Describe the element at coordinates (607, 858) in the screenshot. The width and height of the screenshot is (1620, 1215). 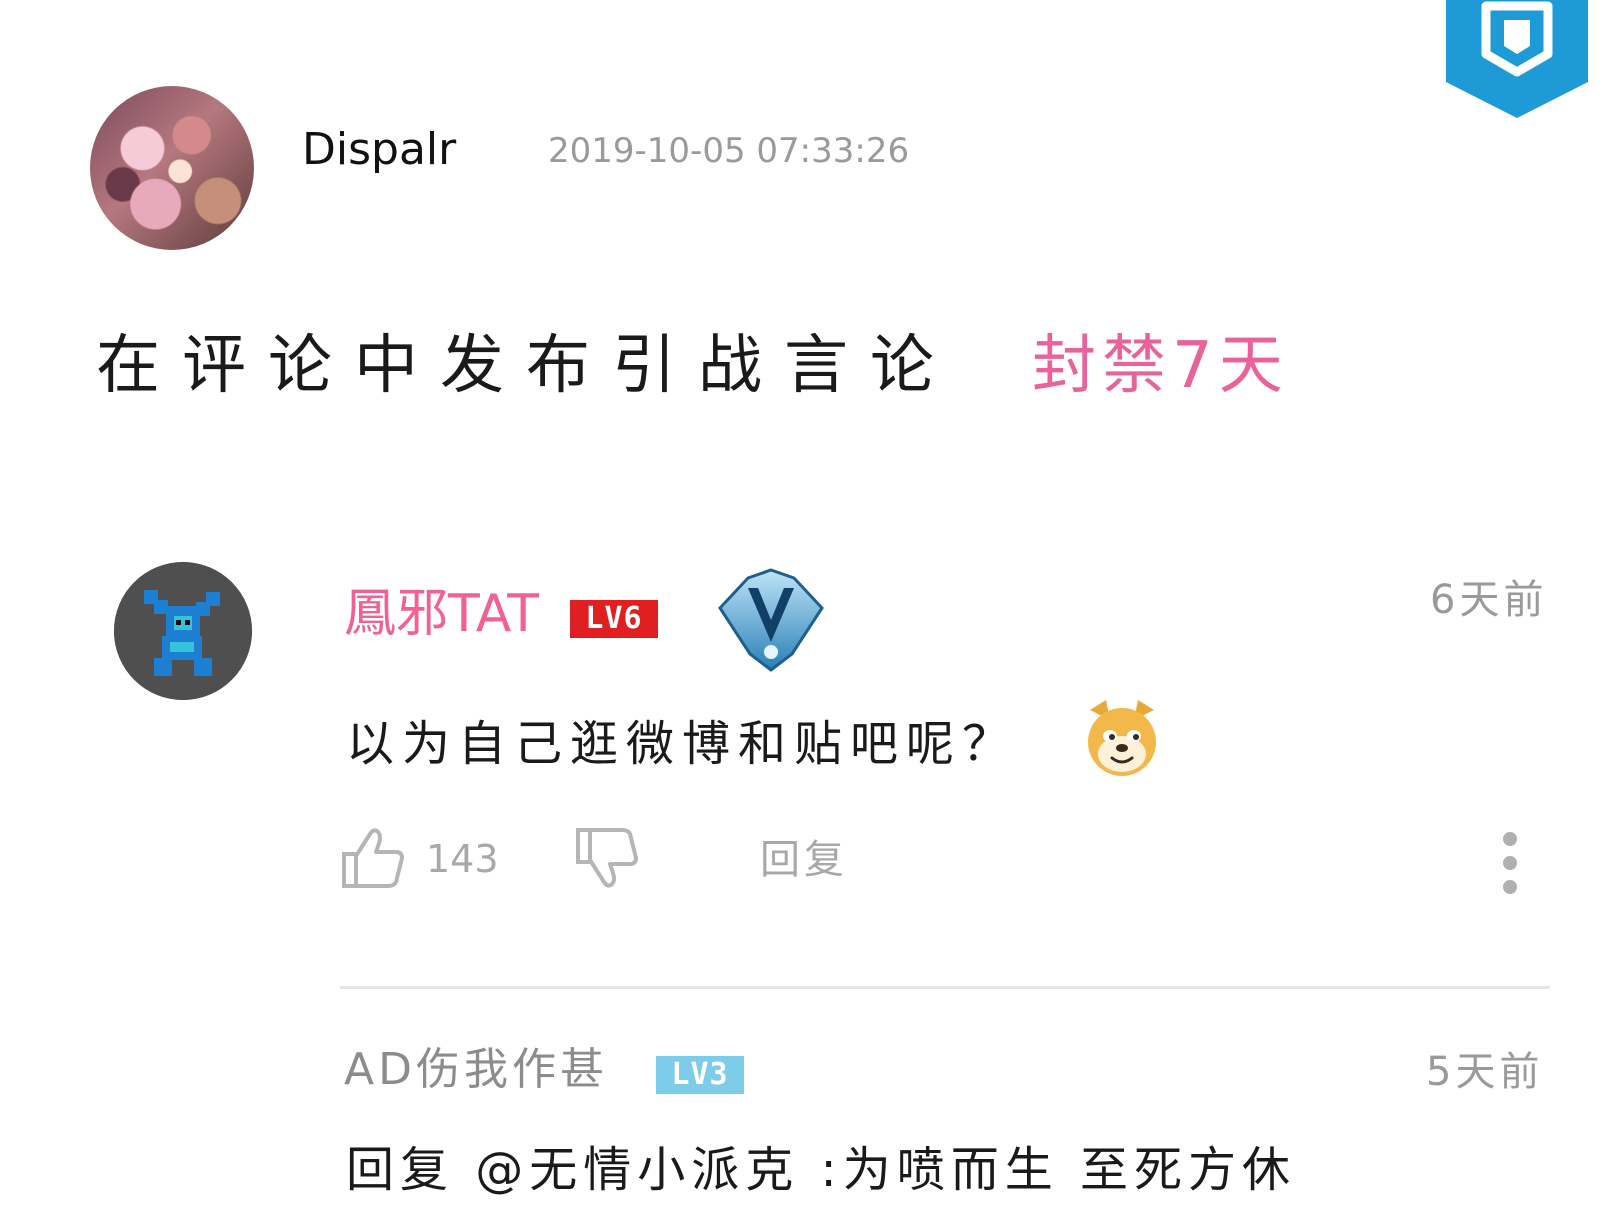
I see `thumbs-down-icon` at that location.